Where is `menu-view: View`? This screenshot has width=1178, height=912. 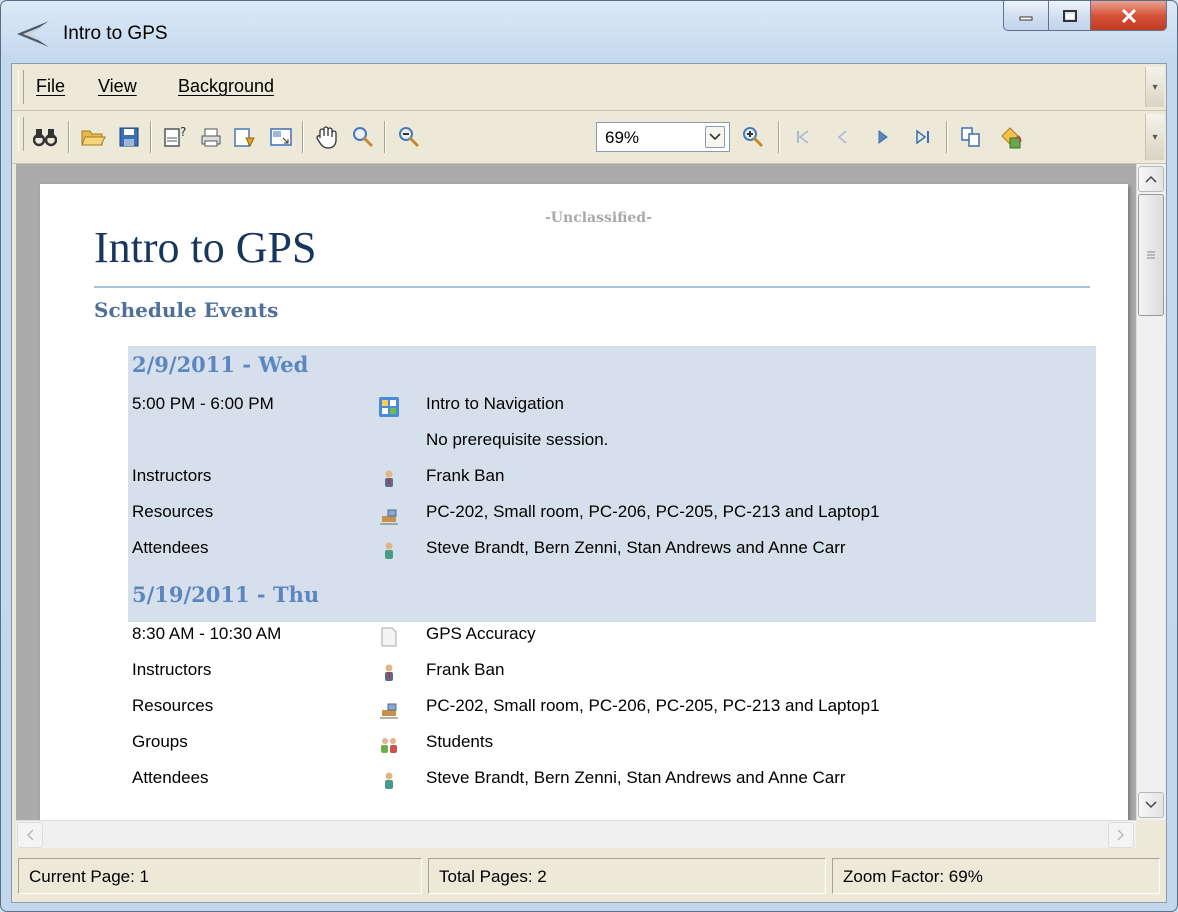
menu-view: View is located at coordinates (117, 86).